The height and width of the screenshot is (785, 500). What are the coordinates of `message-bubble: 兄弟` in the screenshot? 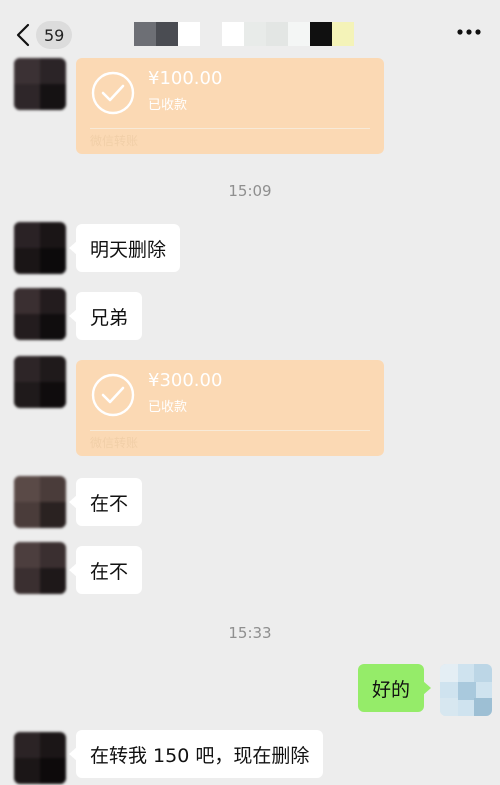 It's located at (105, 316).